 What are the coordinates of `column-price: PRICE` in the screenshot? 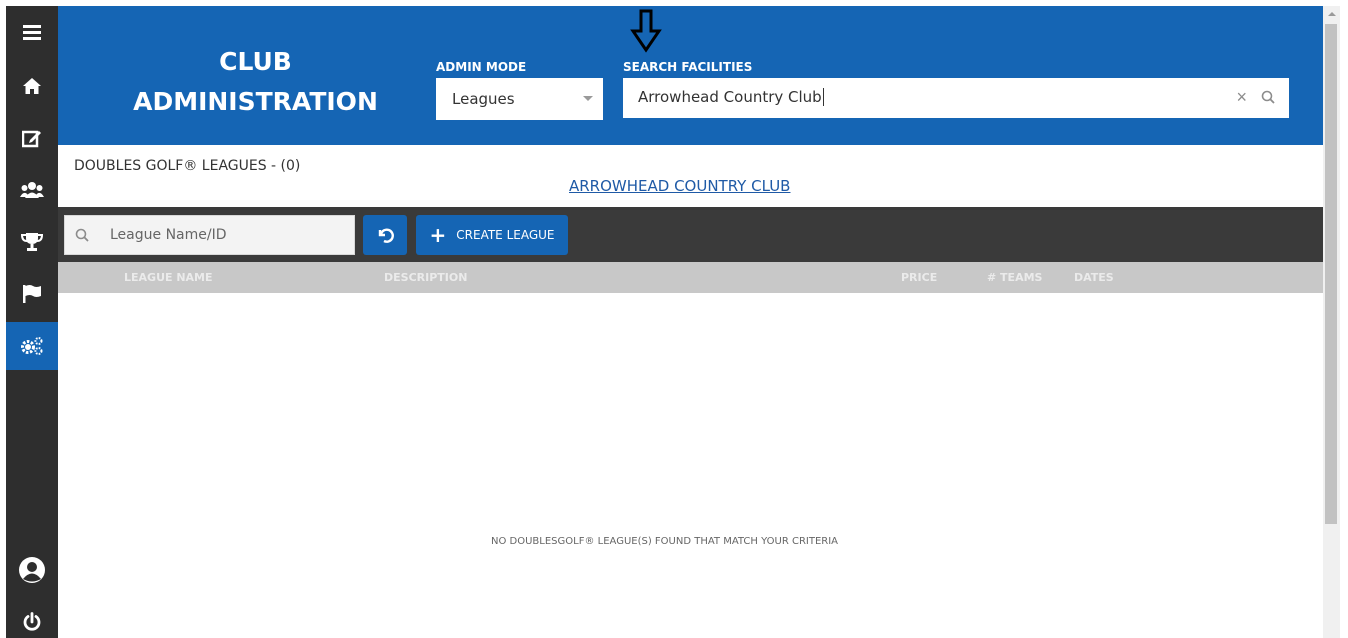 It's located at (919, 277).